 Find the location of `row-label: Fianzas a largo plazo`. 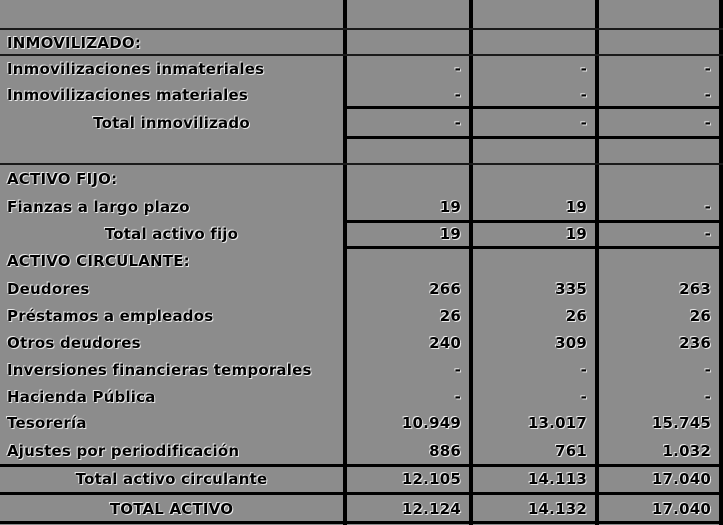

row-label: Fianzas a largo plazo is located at coordinates (98, 206).